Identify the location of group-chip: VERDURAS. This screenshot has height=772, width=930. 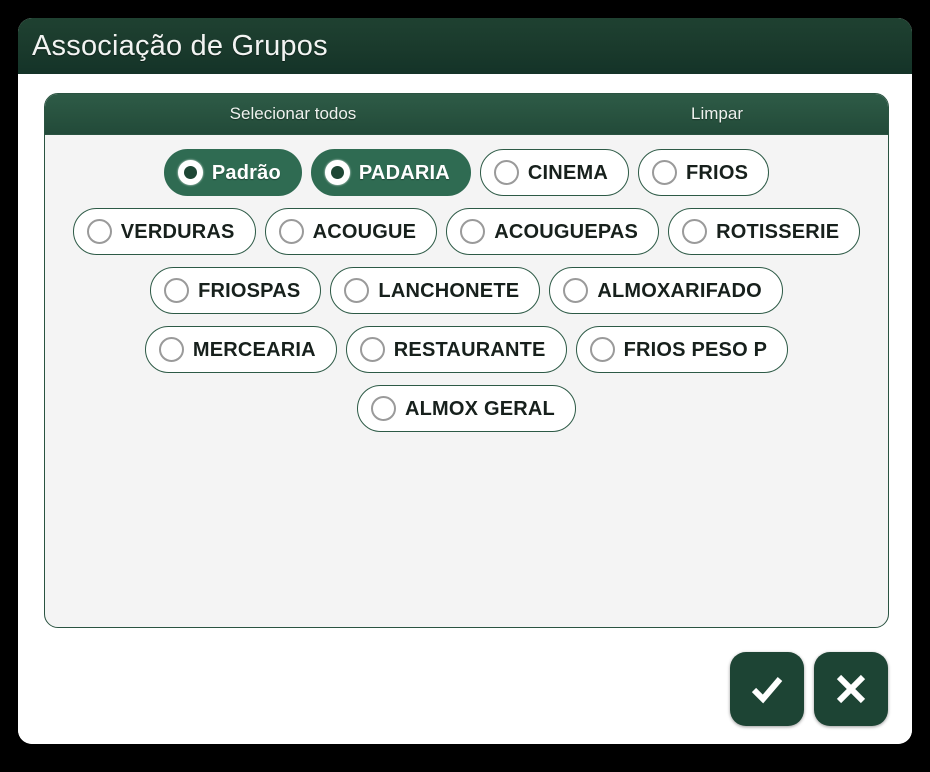
(164, 231).